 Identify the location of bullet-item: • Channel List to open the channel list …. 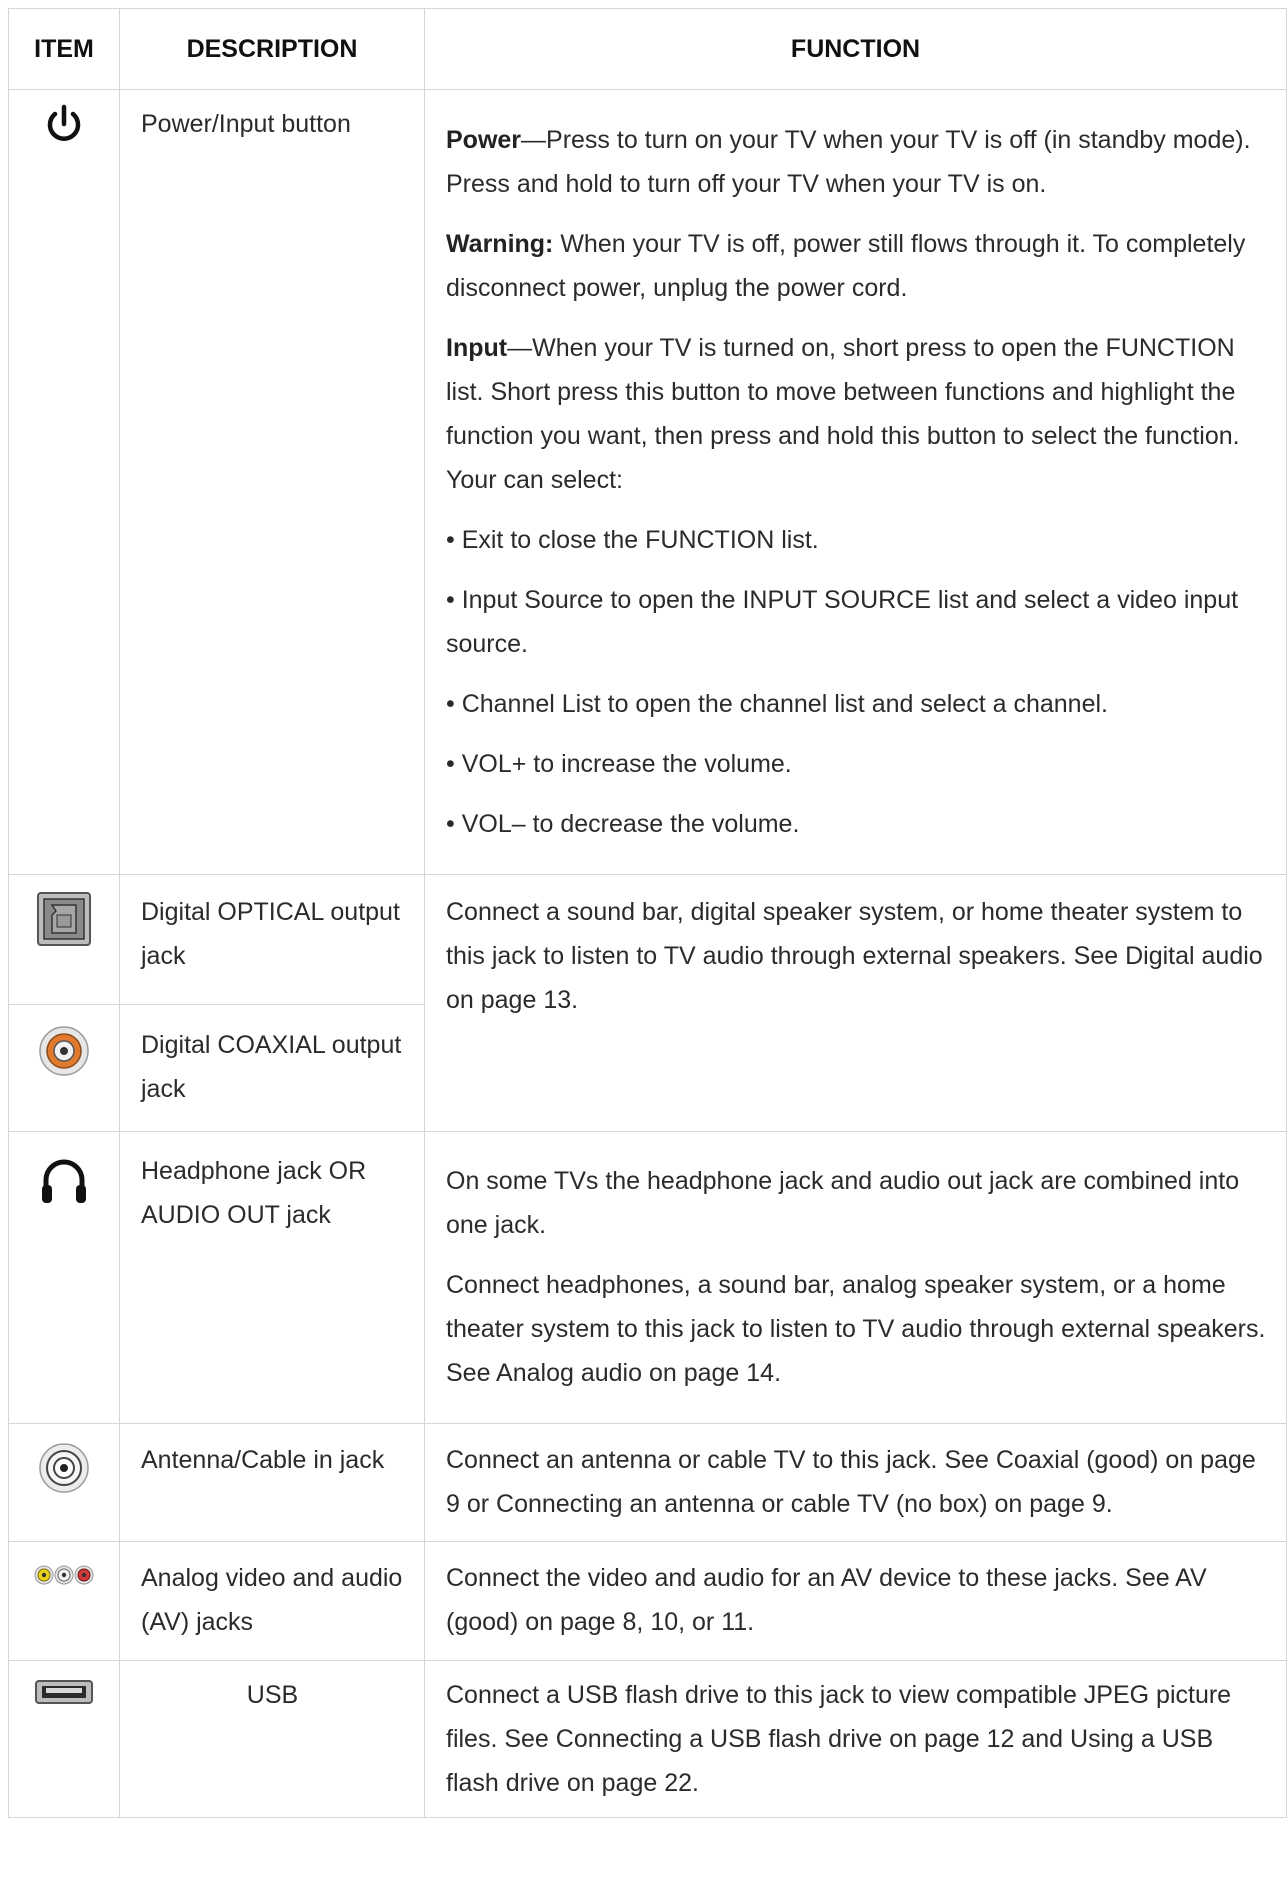
(777, 704).